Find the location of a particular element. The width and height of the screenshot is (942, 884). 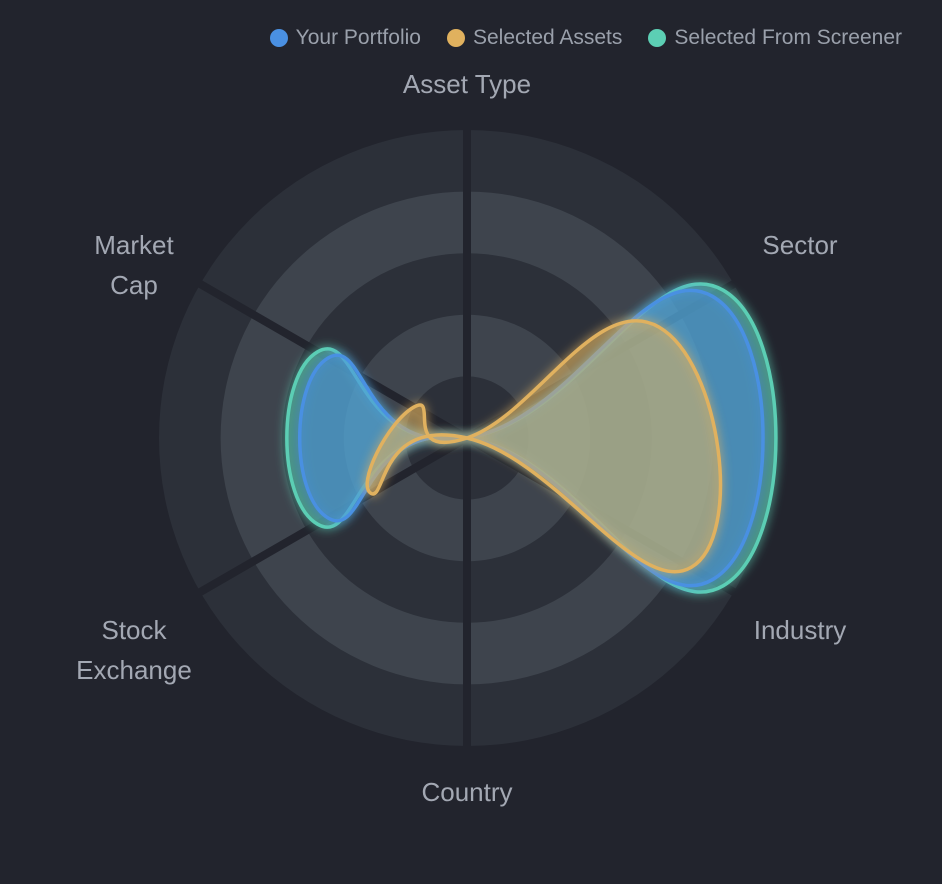

axis-label-asset-type: Asset Type is located at coordinates (467, 84).